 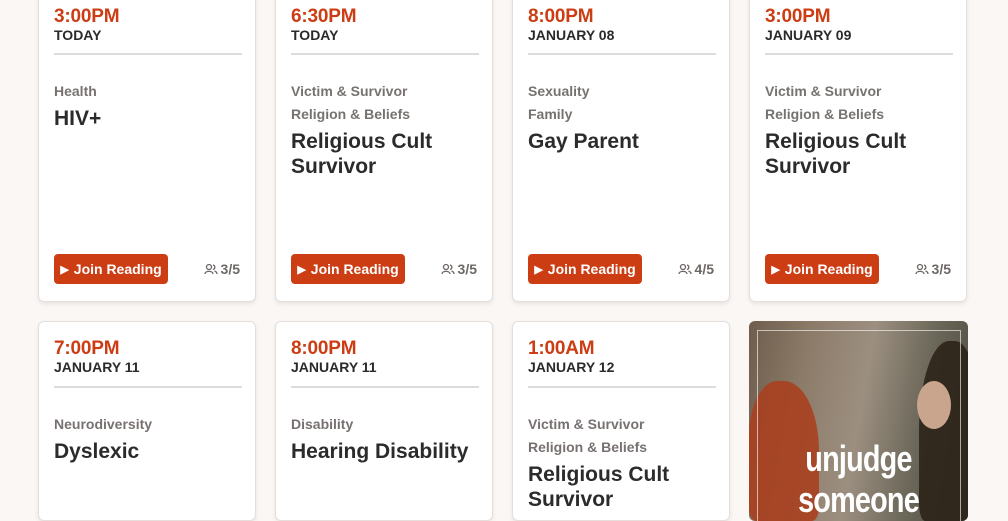 I want to click on promo-headline-line2: someone, so click(x=859, y=499).